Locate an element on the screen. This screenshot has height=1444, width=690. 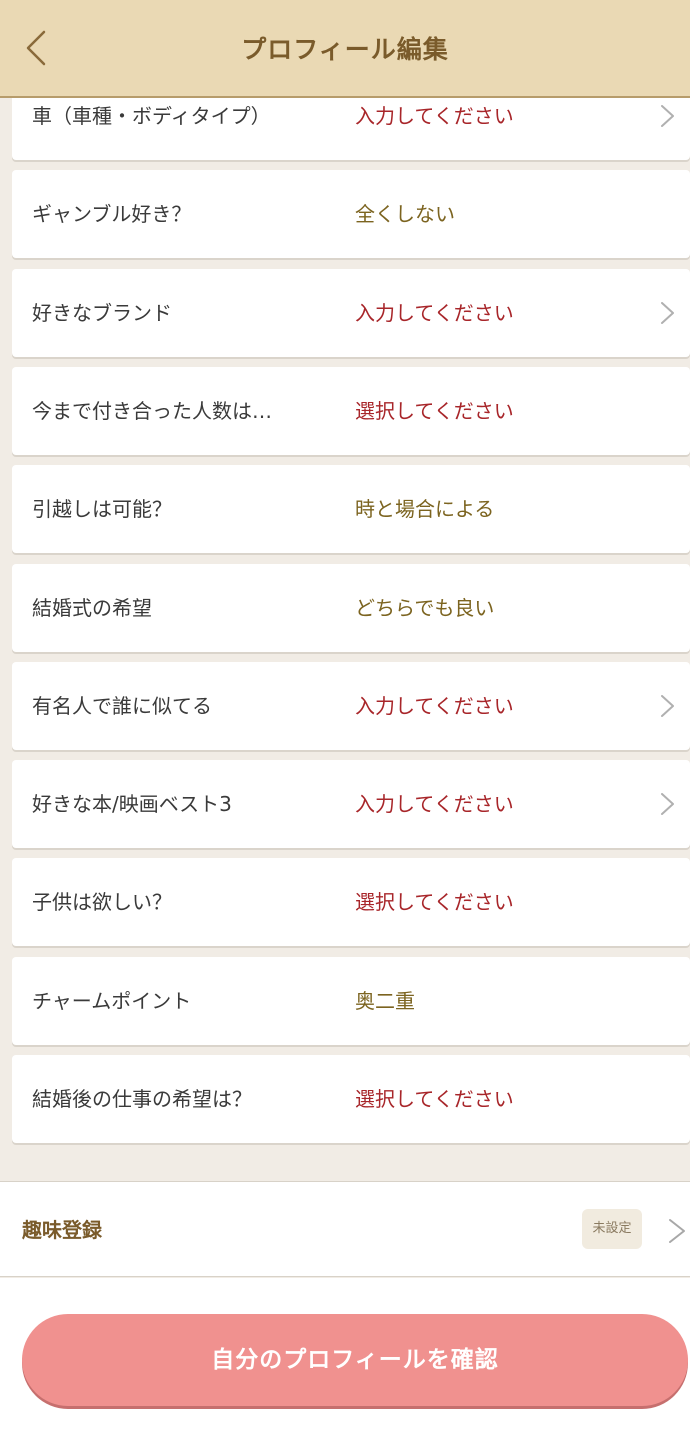
profile-field-row: 子供は欲しい？ 選択してください is located at coordinates (351, 902).